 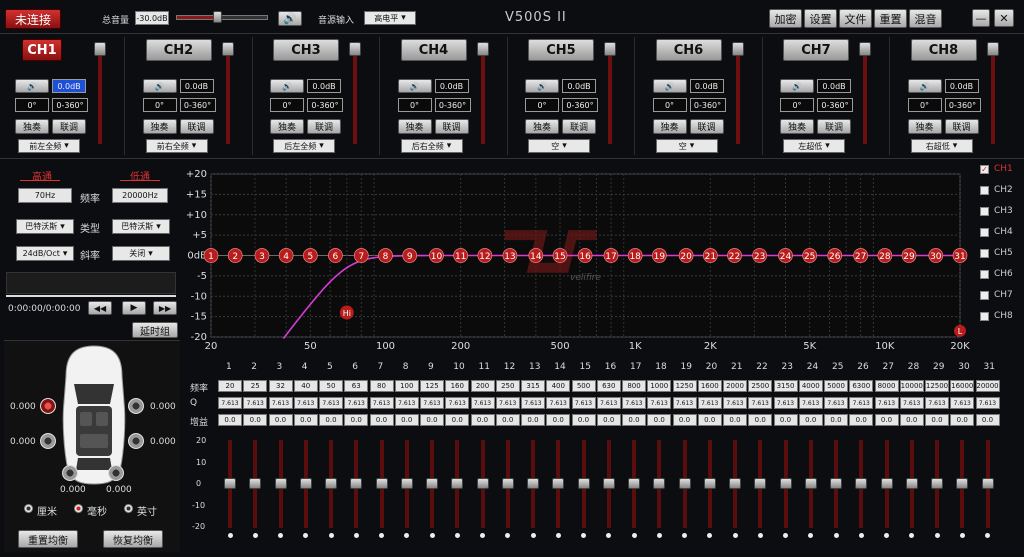 I want to click on restore-eq-button: 恢复均衡, so click(x=133, y=539).